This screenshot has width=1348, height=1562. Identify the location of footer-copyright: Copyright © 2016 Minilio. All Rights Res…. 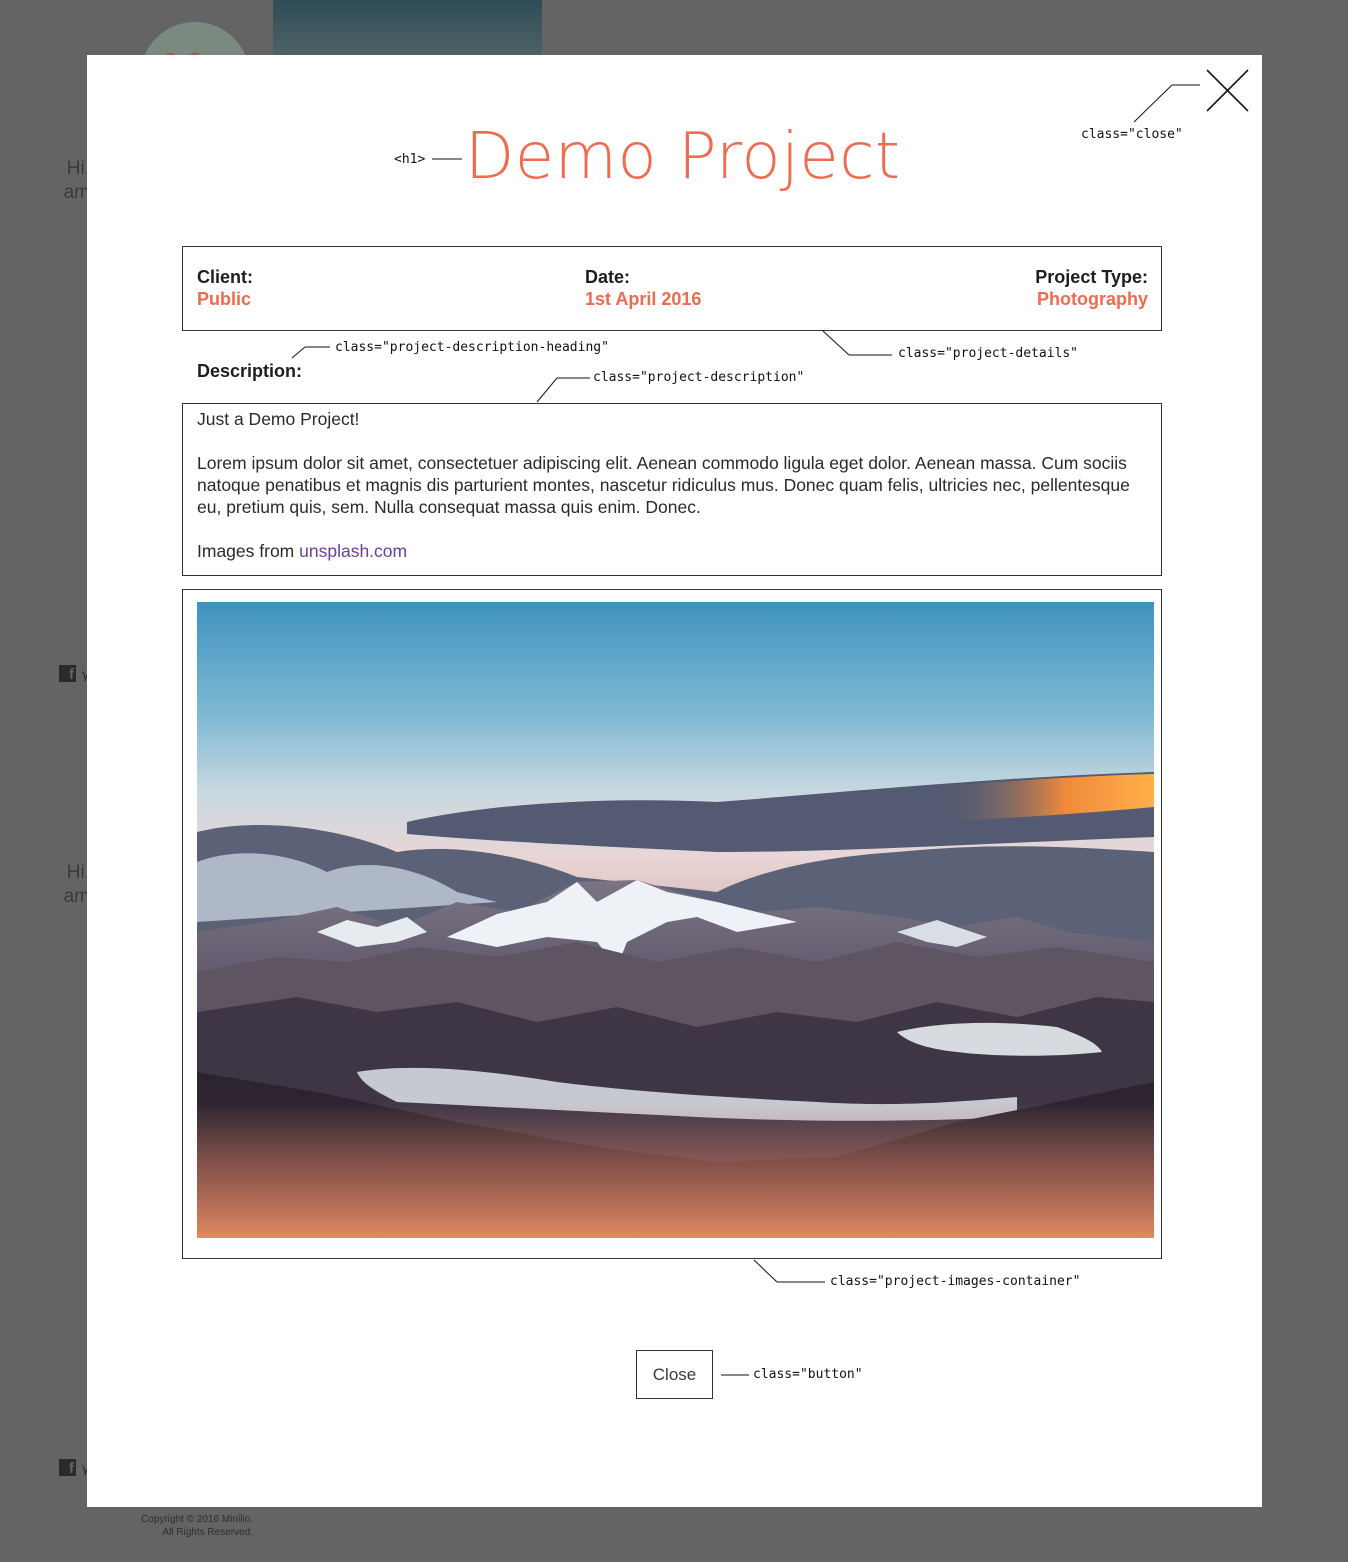
(185, 1526).